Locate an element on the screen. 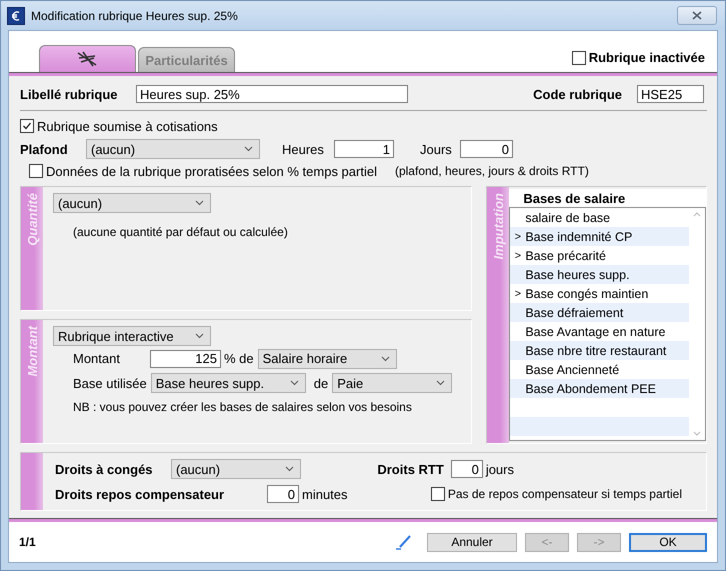 The image size is (726, 571). close-icon is located at coordinates (697, 15).